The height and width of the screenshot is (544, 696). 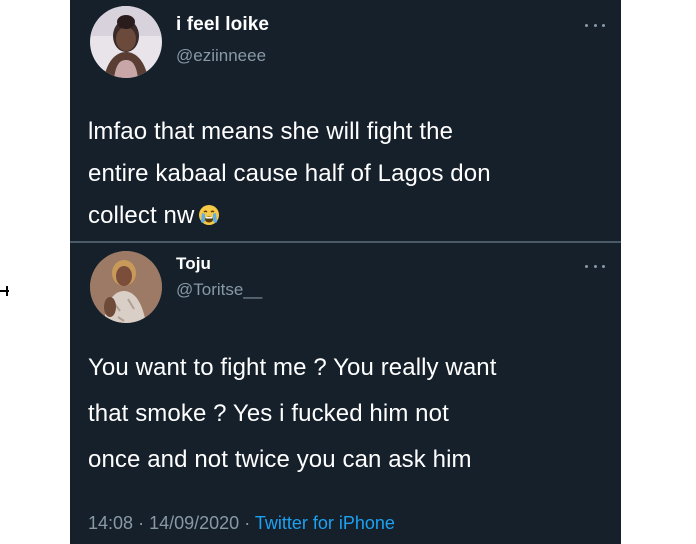 What do you see at coordinates (110, 523) in the screenshot?
I see `tweet-time: 14:08` at bounding box center [110, 523].